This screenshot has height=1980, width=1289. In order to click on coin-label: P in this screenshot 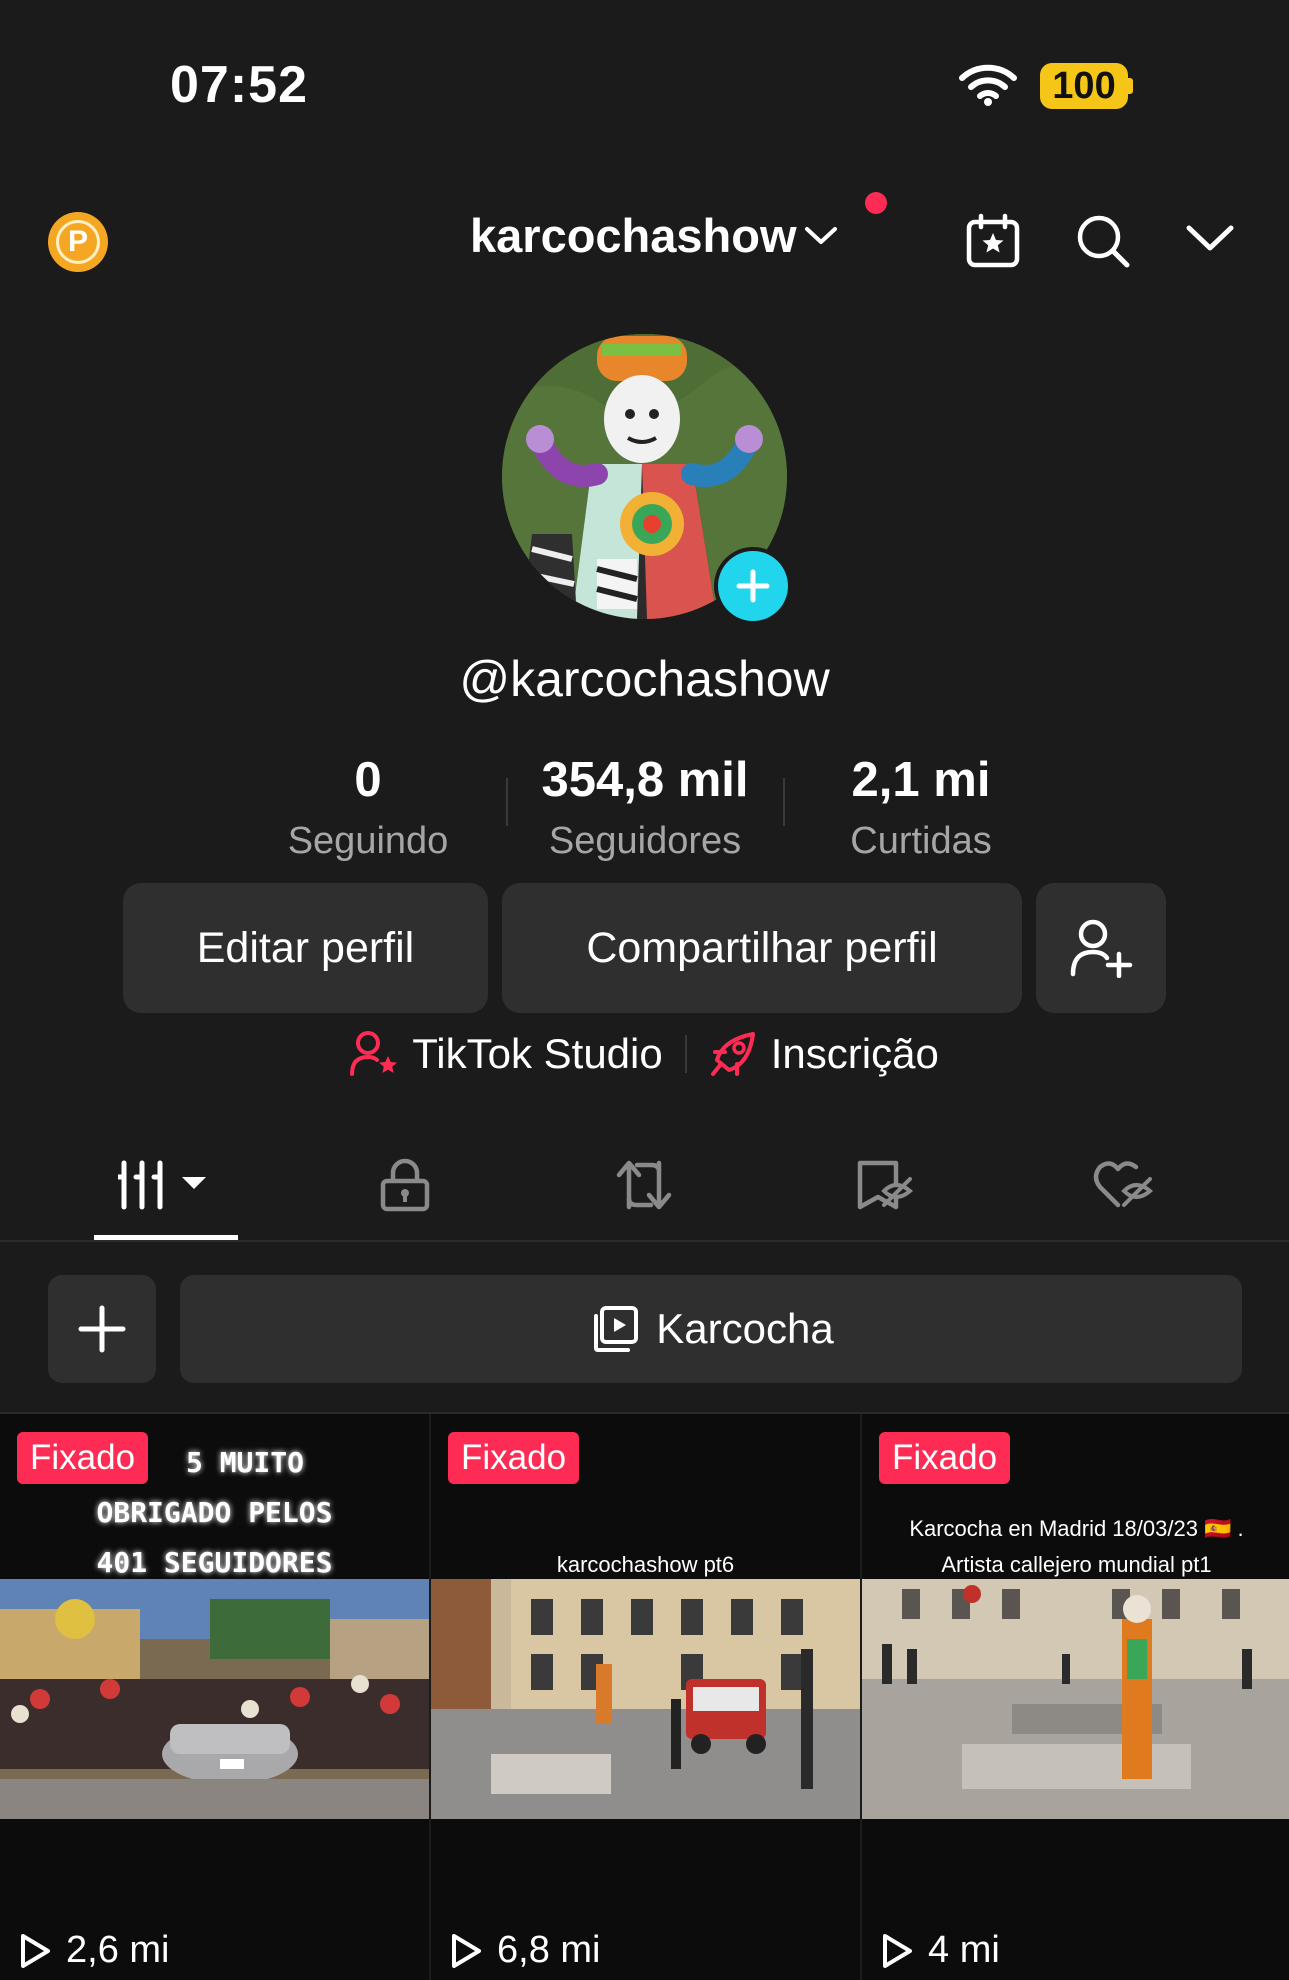, I will do `click(78, 242)`.